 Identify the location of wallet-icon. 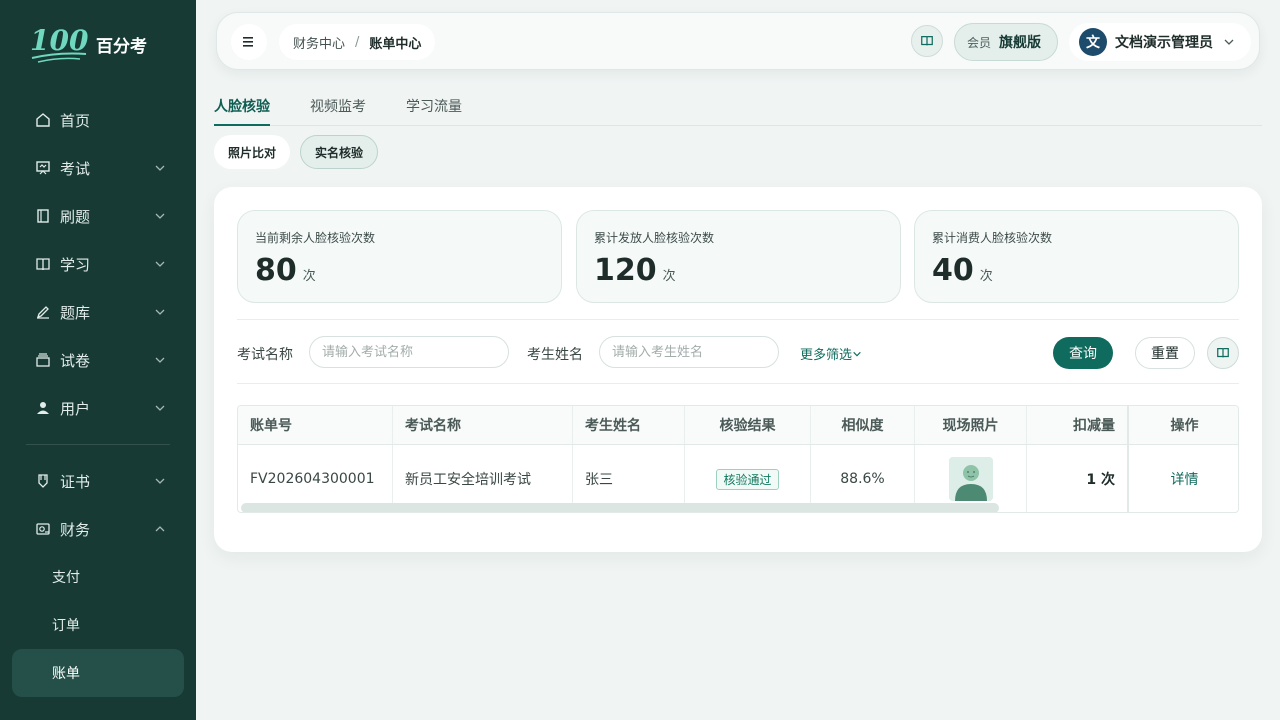
(43, 529).